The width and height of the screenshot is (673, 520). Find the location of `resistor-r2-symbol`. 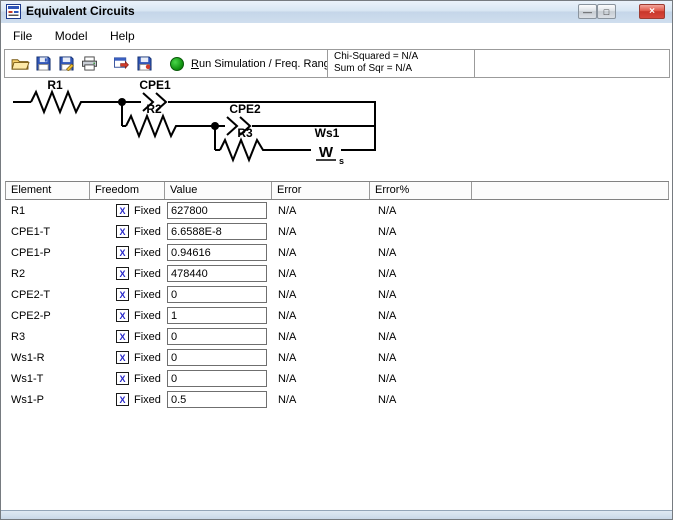

resistor-r2-symbol is located at coordinates (153, 126).